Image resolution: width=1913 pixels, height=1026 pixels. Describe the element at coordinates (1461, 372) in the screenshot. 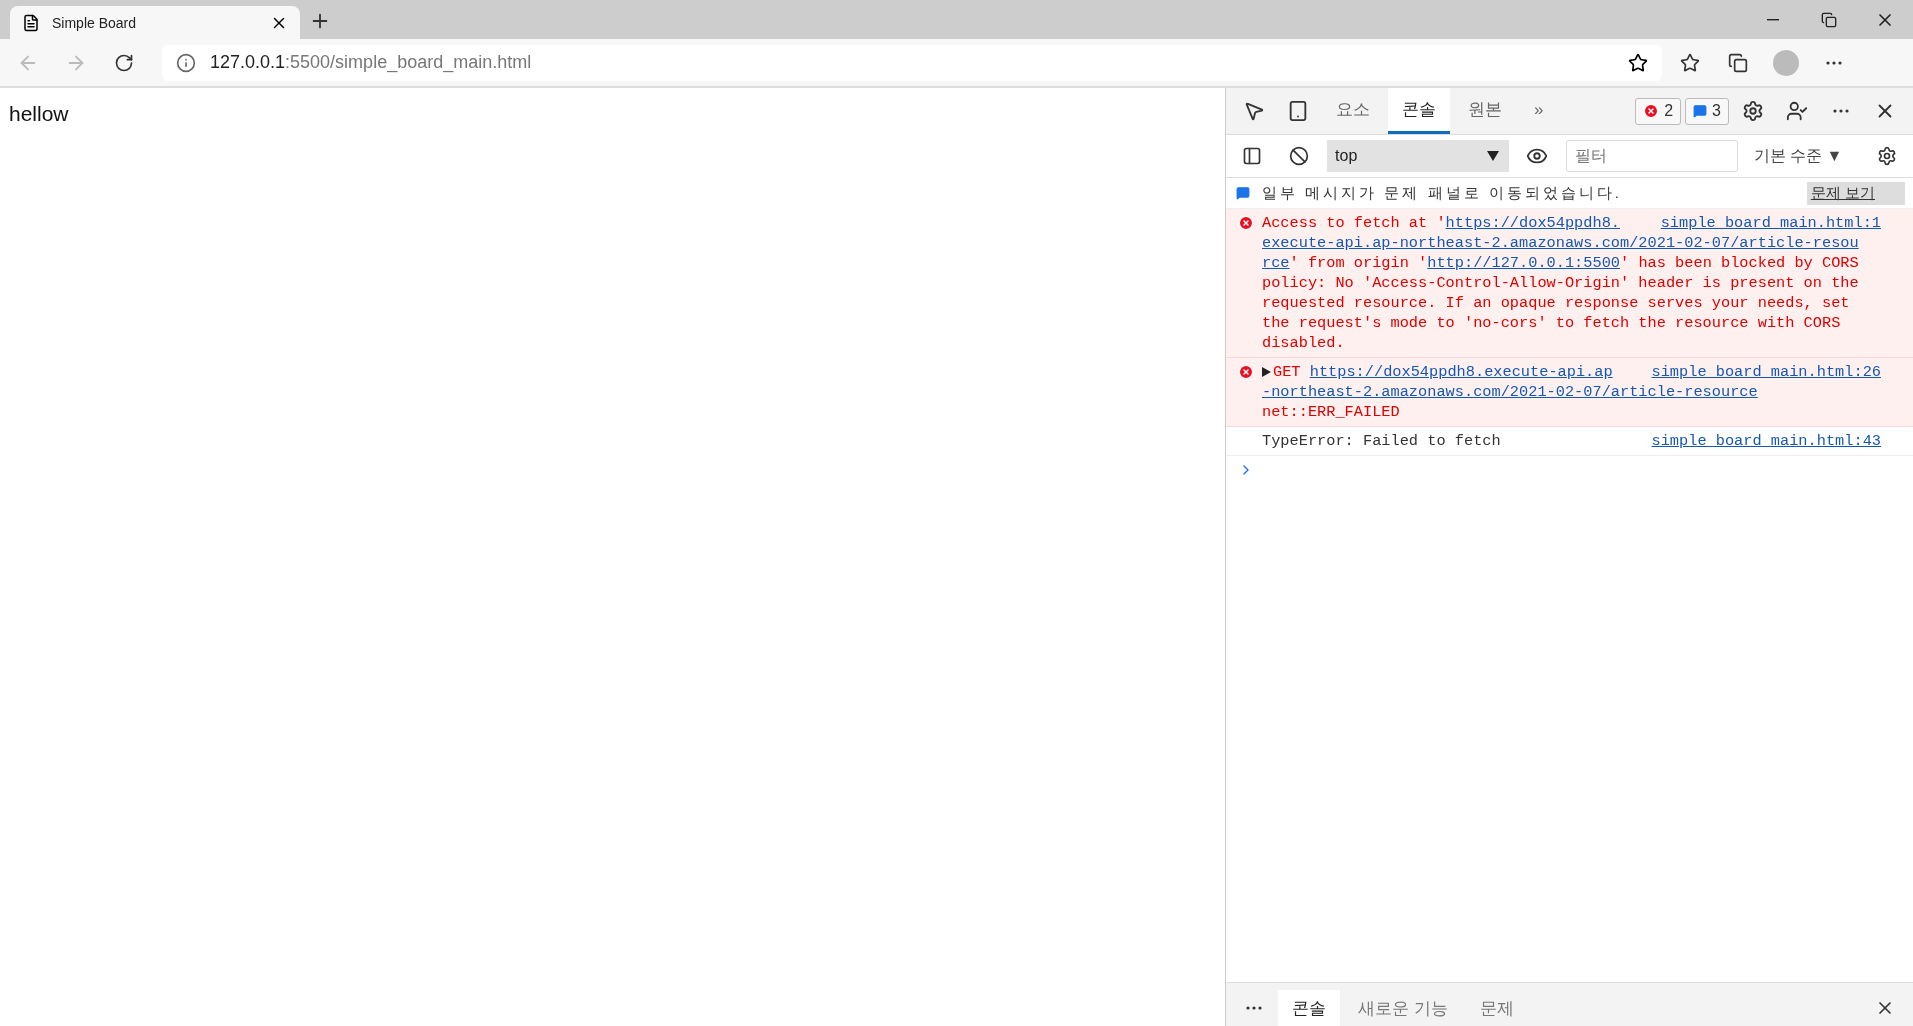

I see `url-link: https://dox54ppdh8.execute-api.ap` at that location.